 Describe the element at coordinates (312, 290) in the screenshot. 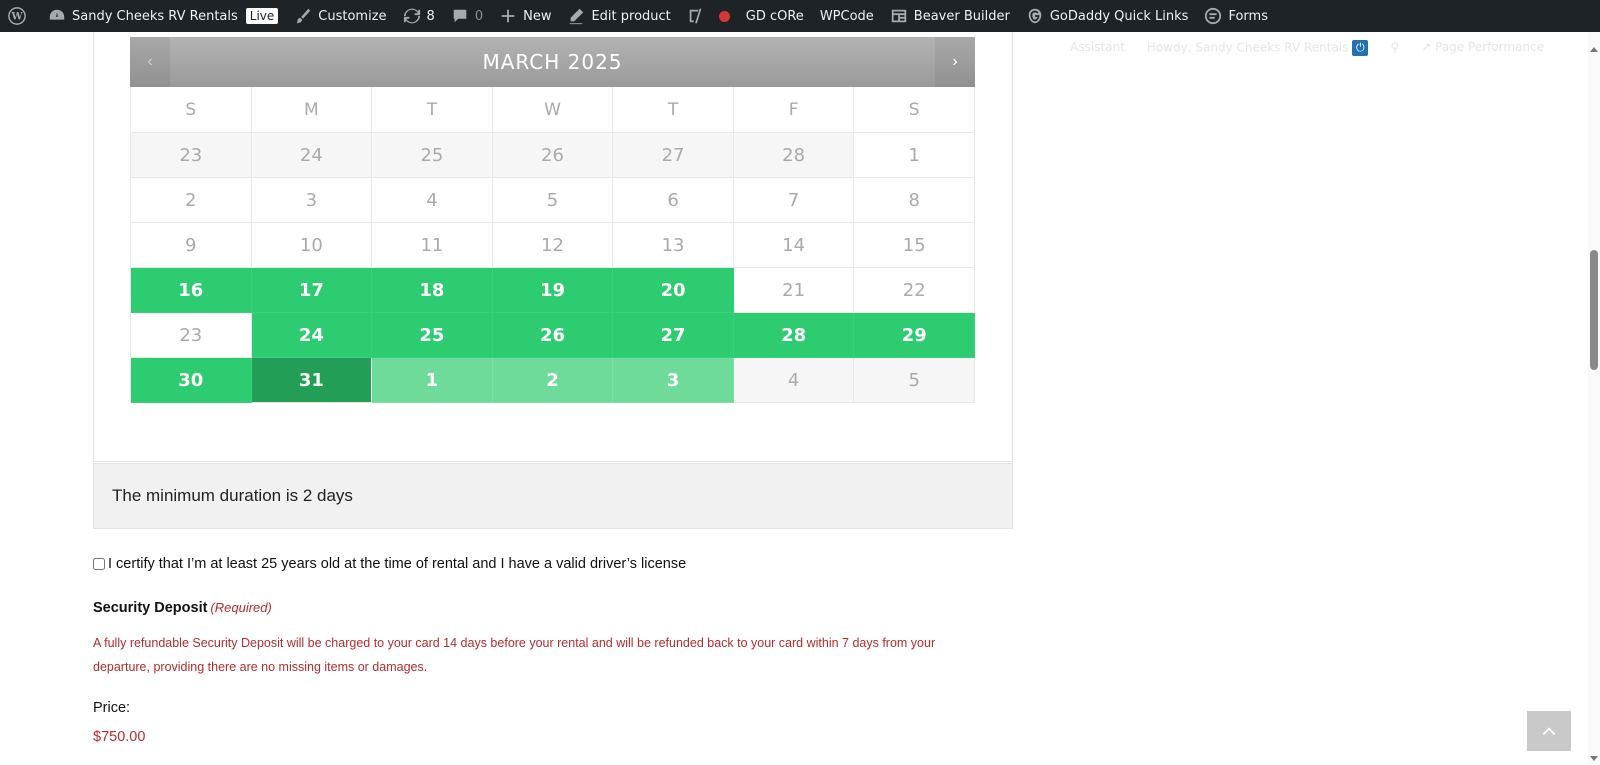

I see `calendar-day: 17` at that location.